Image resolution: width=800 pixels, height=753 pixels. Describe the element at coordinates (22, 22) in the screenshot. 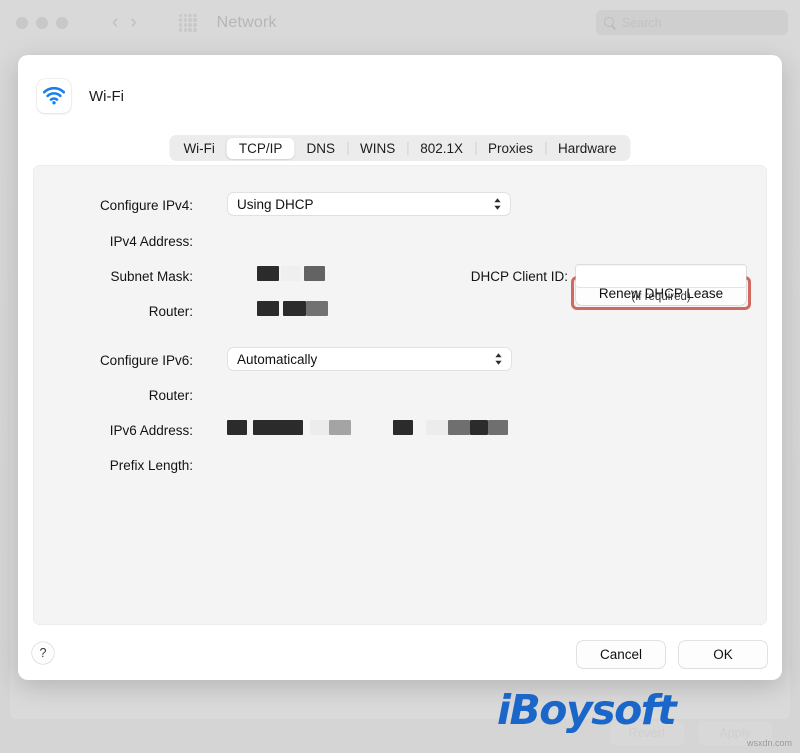

I see `close-button` at that location.